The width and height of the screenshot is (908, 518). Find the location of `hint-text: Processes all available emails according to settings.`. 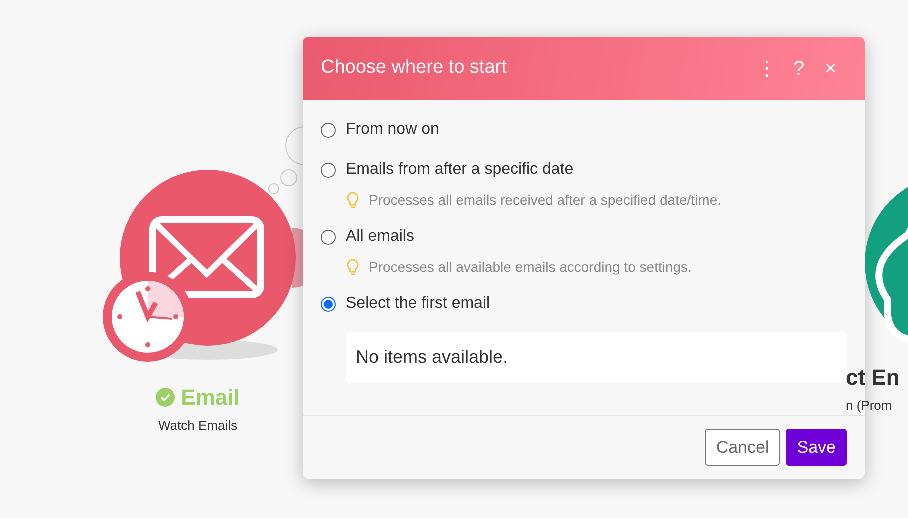

hint-text: Processes all available emails according to settings. is located at coordinates (530, 267).